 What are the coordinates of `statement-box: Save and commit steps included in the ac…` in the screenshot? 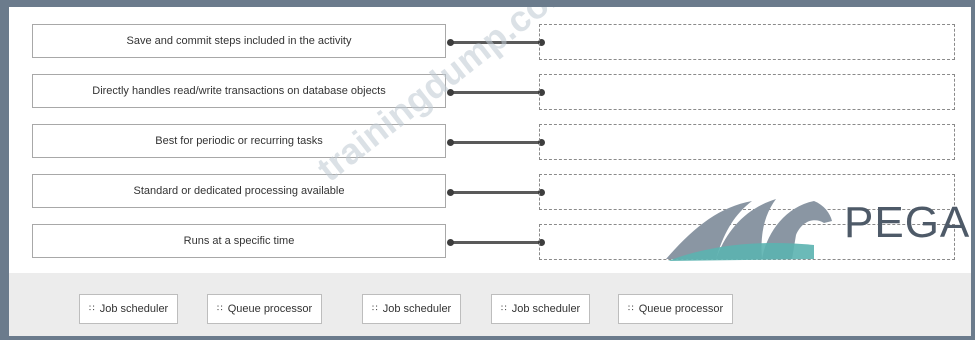 It's located at (239, 41).